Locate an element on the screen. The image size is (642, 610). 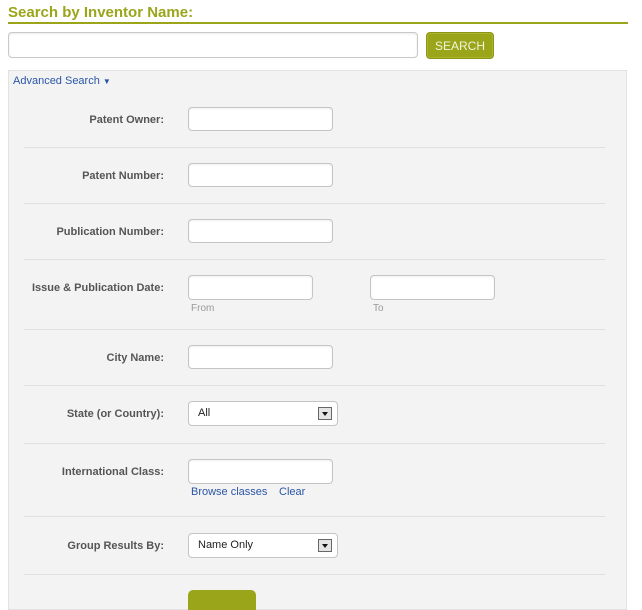
patent-number-label: Patent Number: is located at coordinates (123, 176).